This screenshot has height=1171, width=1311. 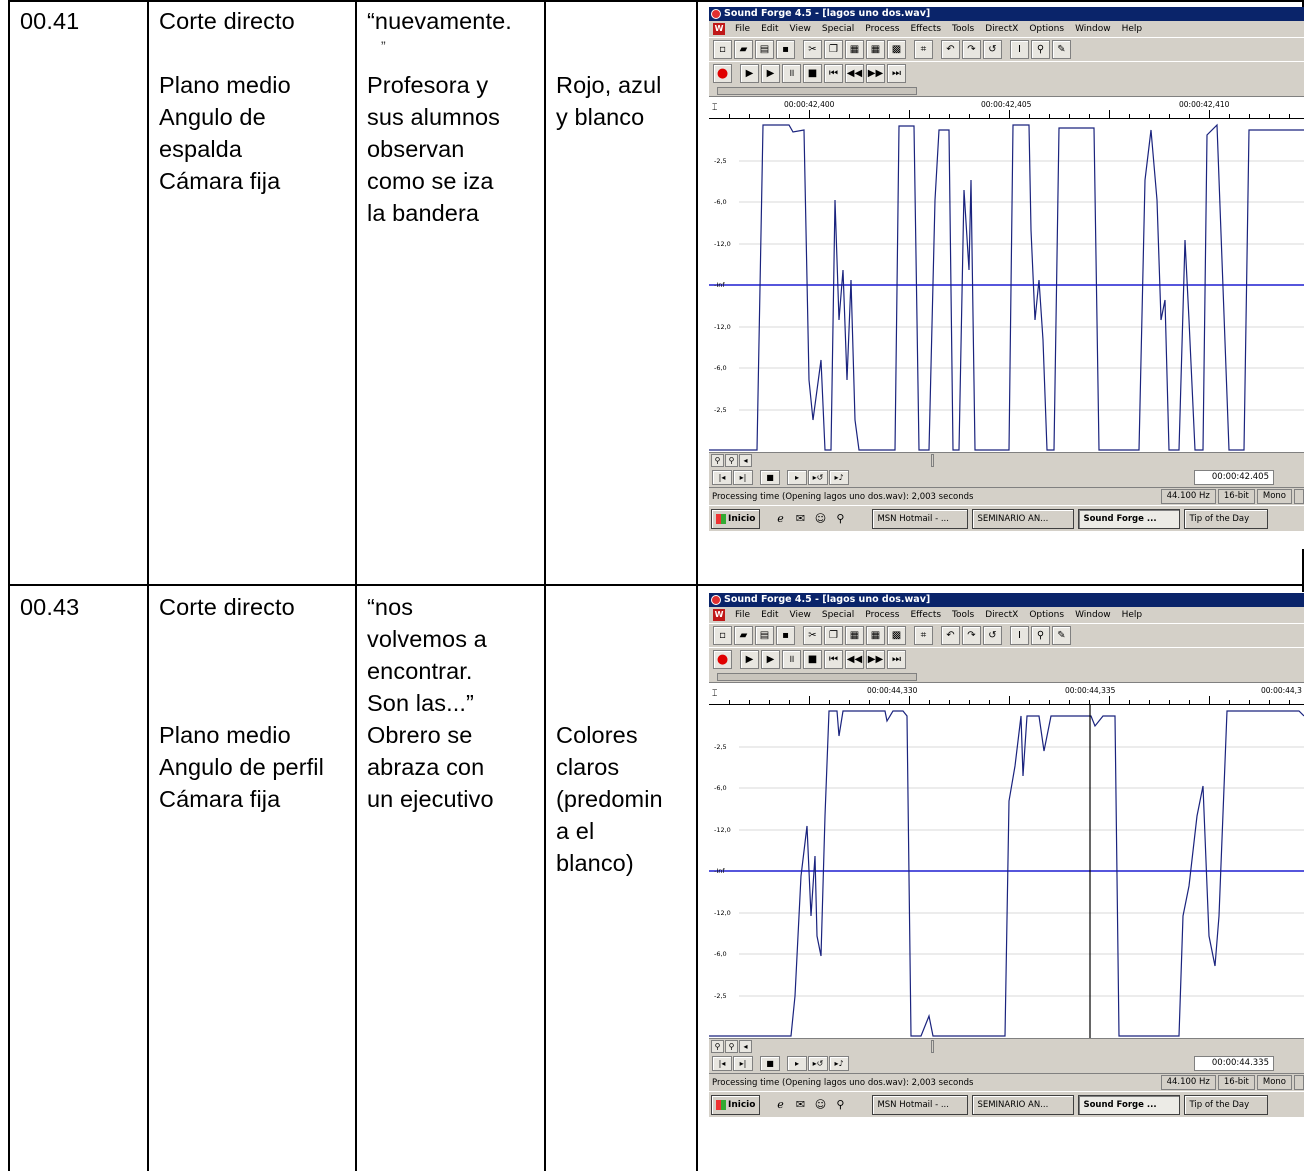 I want to click on horizontal-scrollbar: ⚲ ⚲ ◂, so click(x=1006, y=1045).